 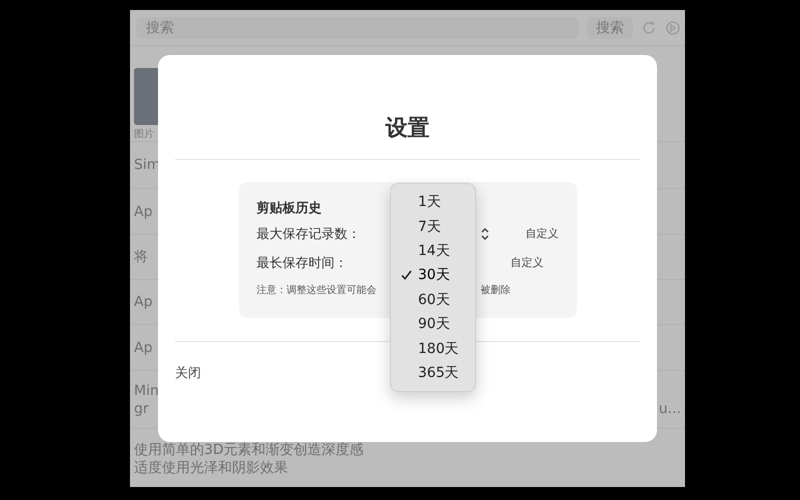 I want to click on note-text: 被删除, so click(x=495, y=290).